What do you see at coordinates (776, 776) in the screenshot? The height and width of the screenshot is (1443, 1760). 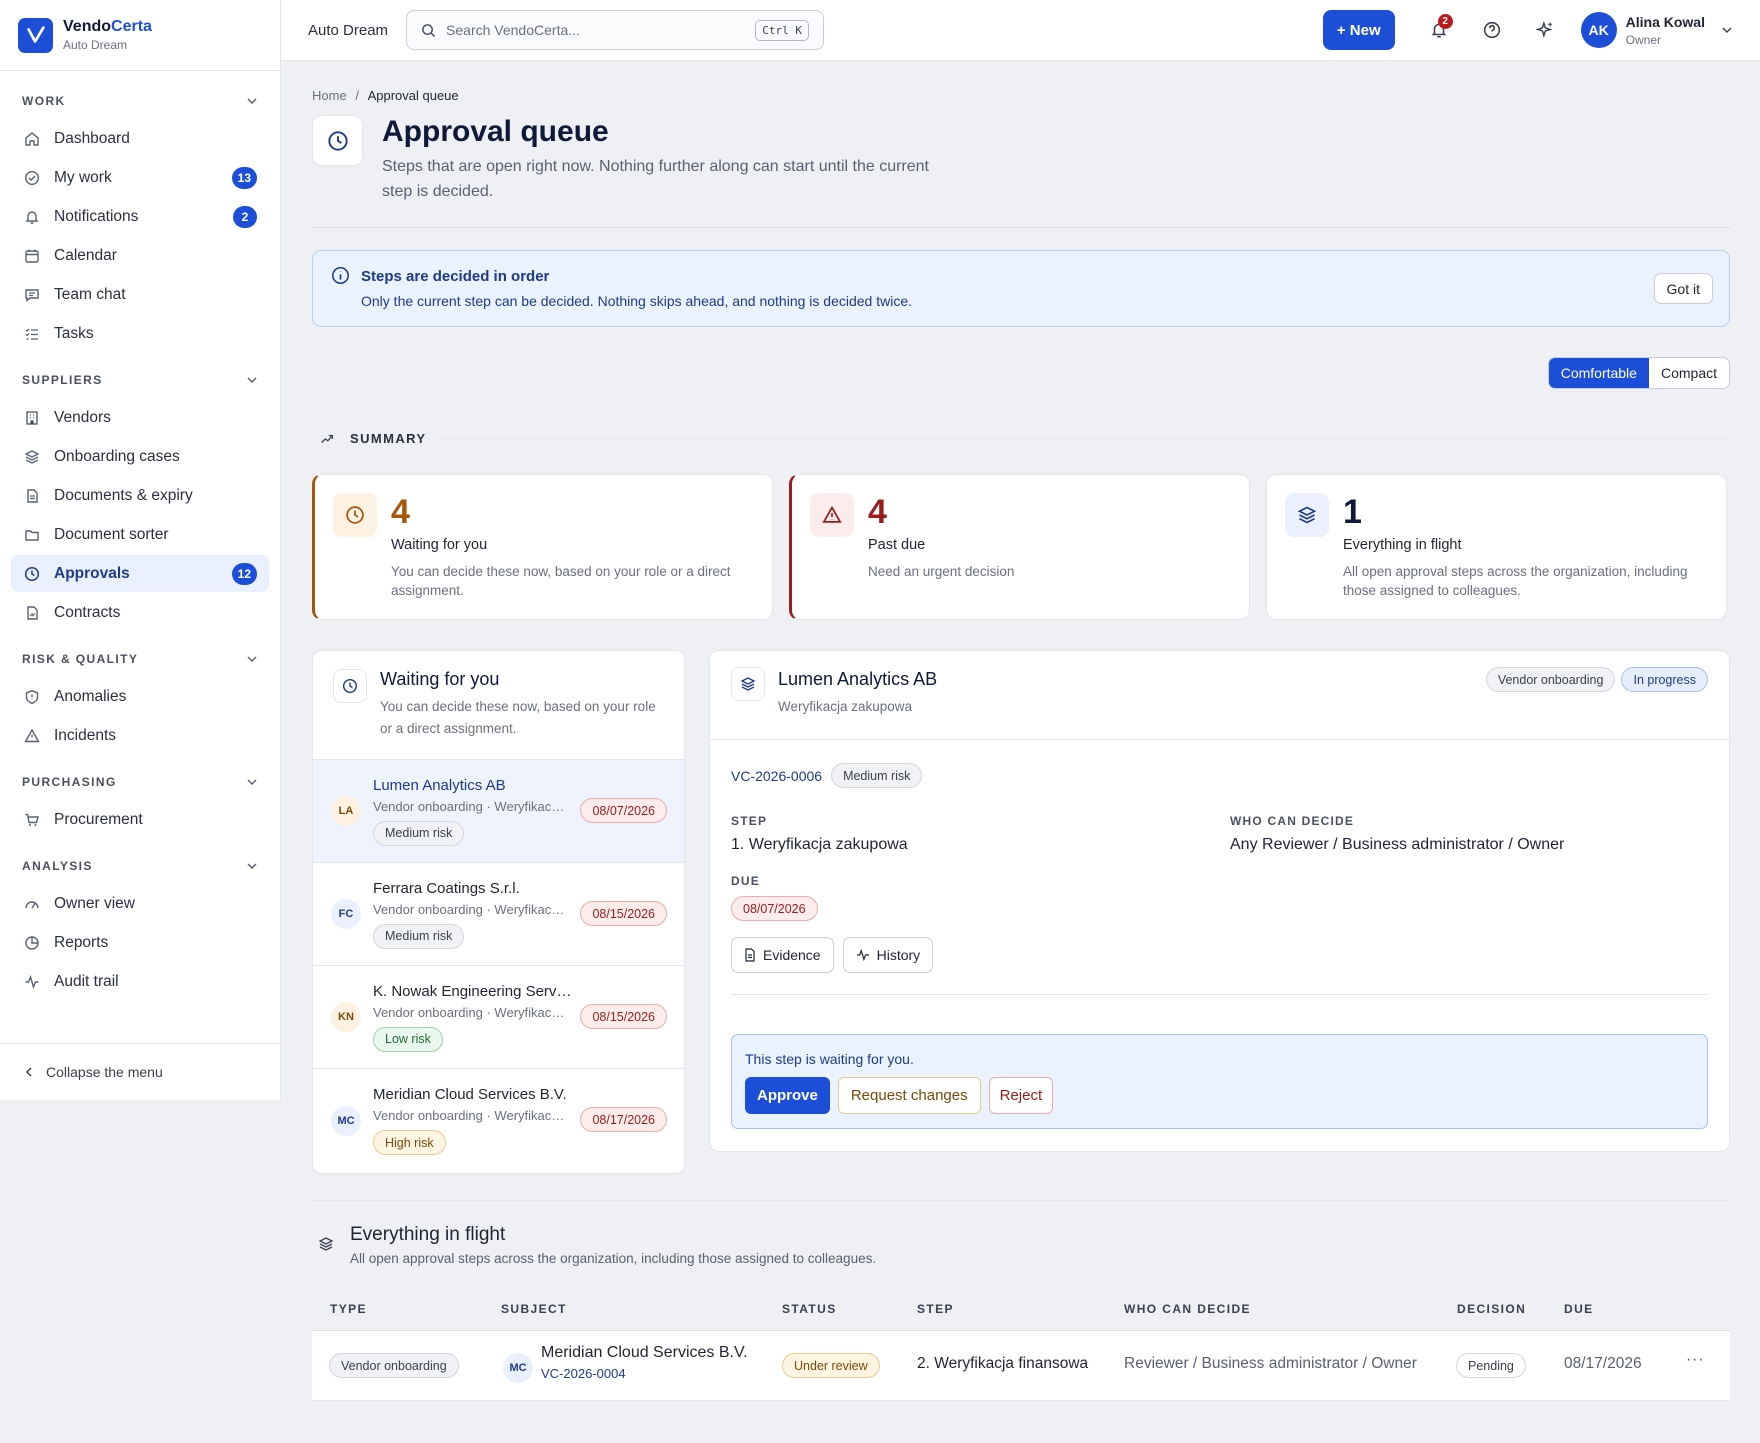 I see `case-ref-link: VC-2026-0006` at bounding box center [776, 776].